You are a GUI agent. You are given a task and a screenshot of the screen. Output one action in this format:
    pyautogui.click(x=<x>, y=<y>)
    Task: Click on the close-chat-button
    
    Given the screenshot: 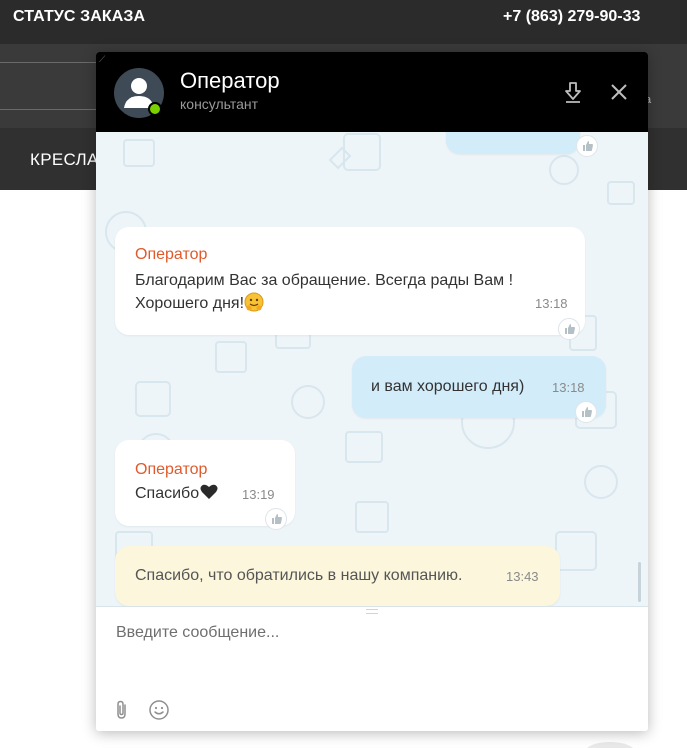 What is the action you would take?
    pyautogui.click(x=619, y=92)
    